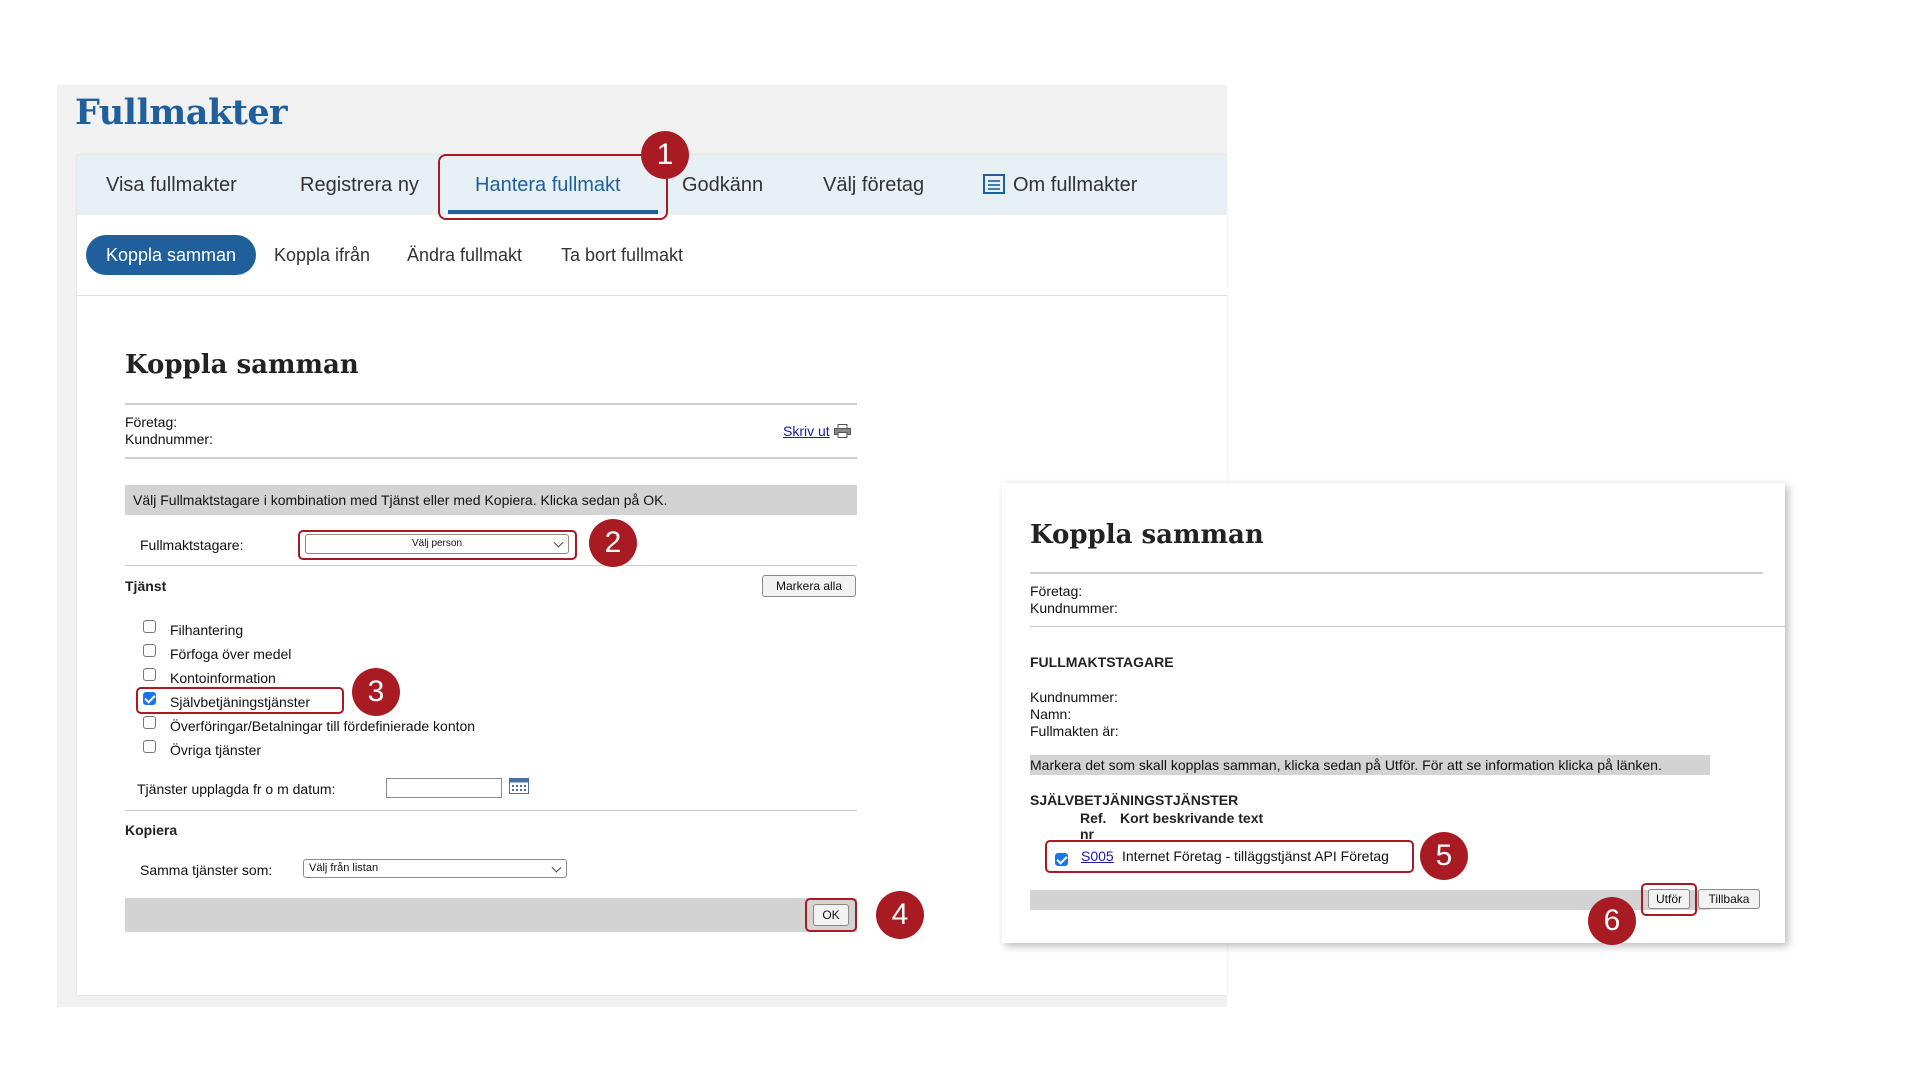 This screenshot has width=1920, height=1080. What do you see at coordinates (206, 870) in the screenshot?
I see `samma-label: Samma tjänster som:` at bounding box center [206, 870].